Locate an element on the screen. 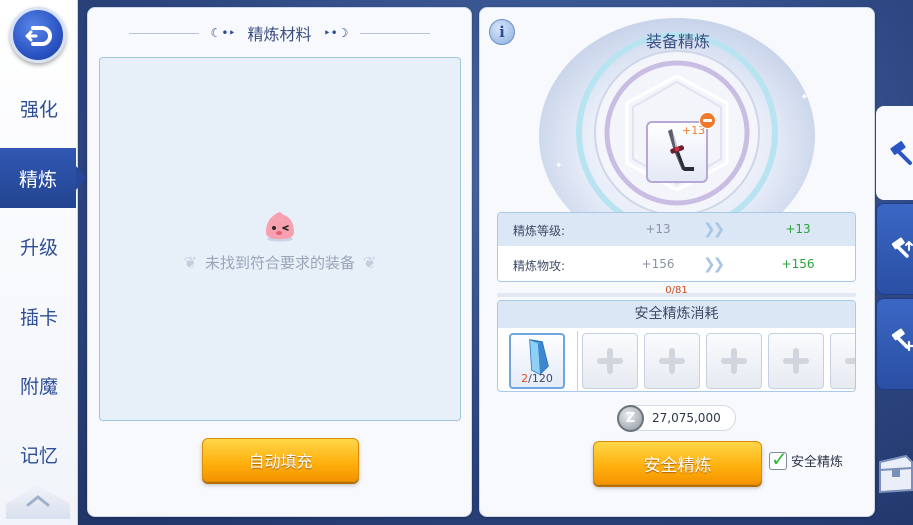 Image resolution: width=913 pixels, height=525 pixels. nav-item-label: 强化 is located at coordinates (38, 109).